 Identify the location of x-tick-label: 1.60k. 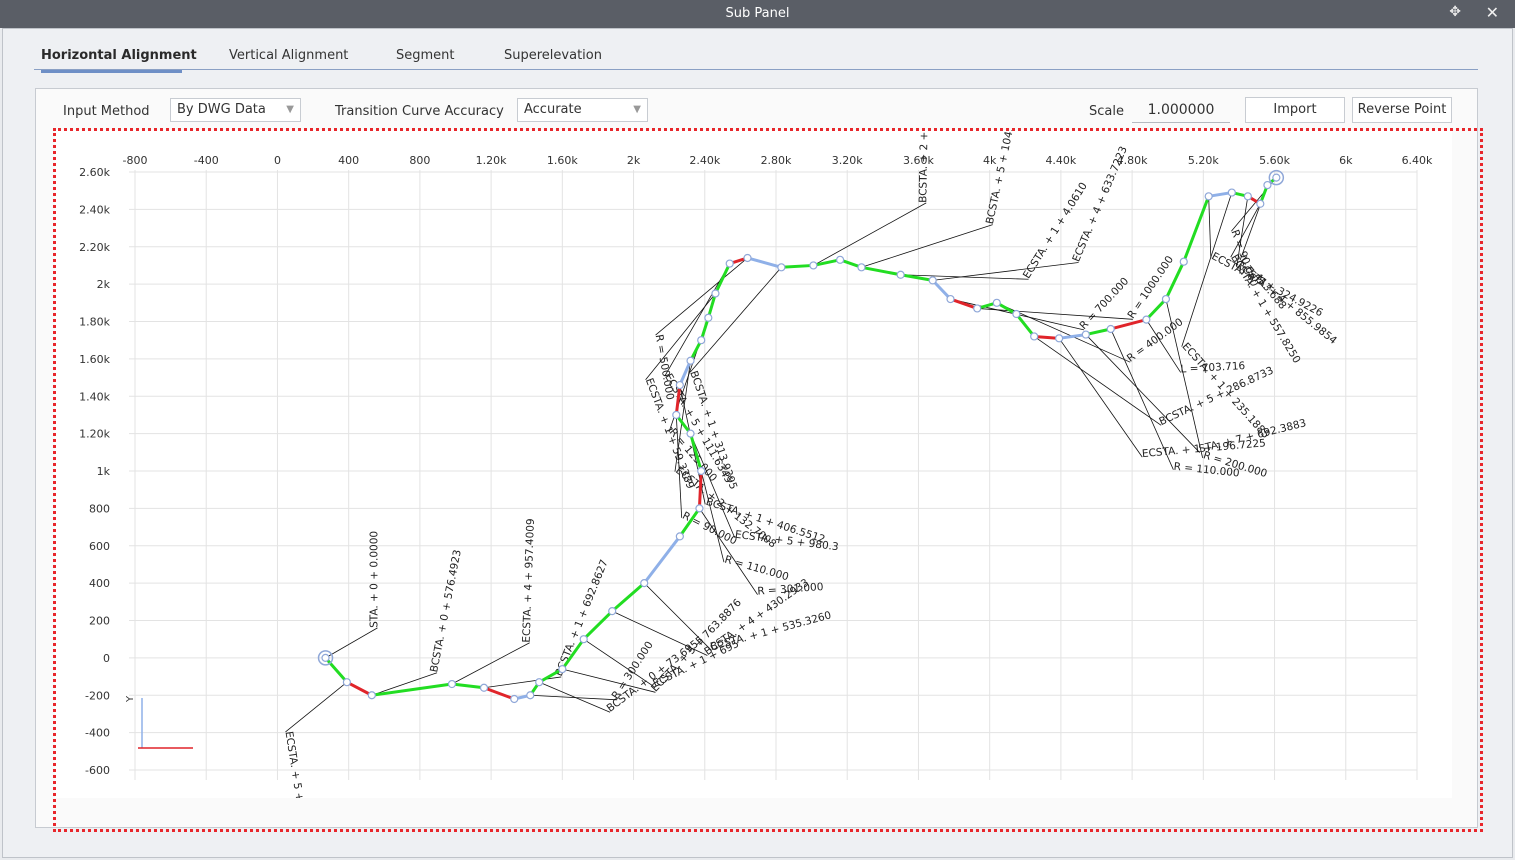
(562, 160).